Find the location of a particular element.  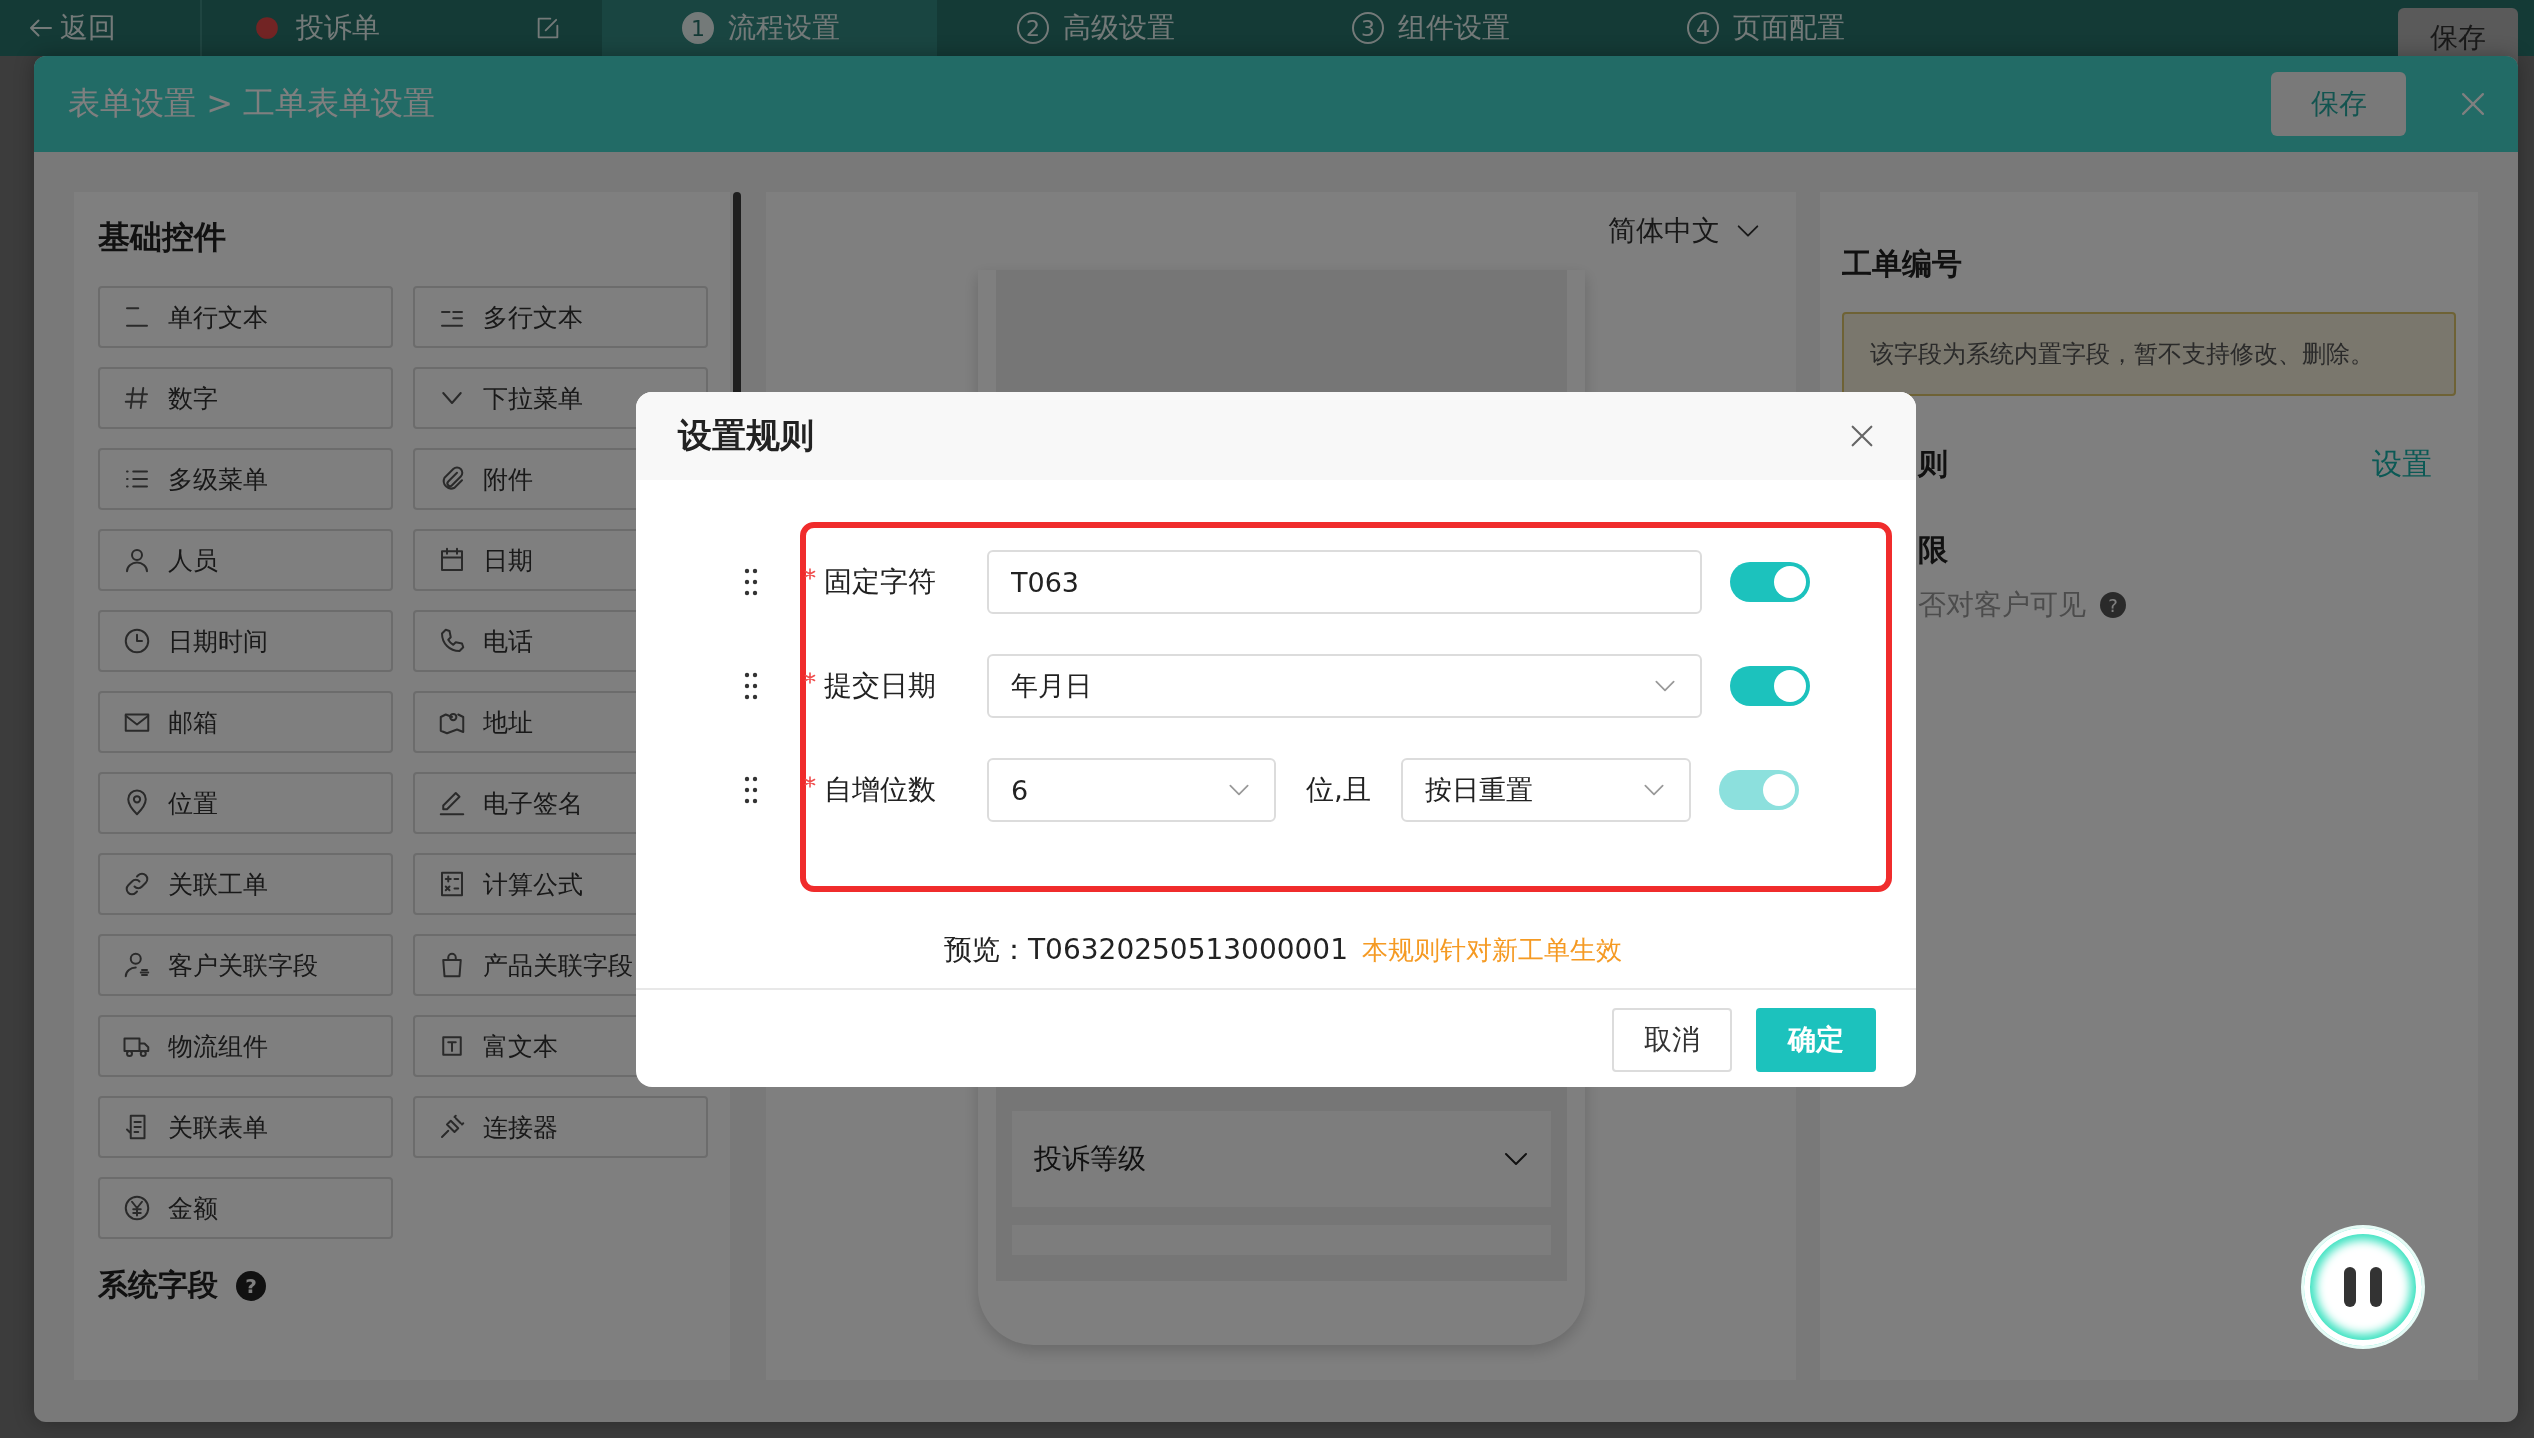

section-title: 限 is located at coordinates (1933, 549).